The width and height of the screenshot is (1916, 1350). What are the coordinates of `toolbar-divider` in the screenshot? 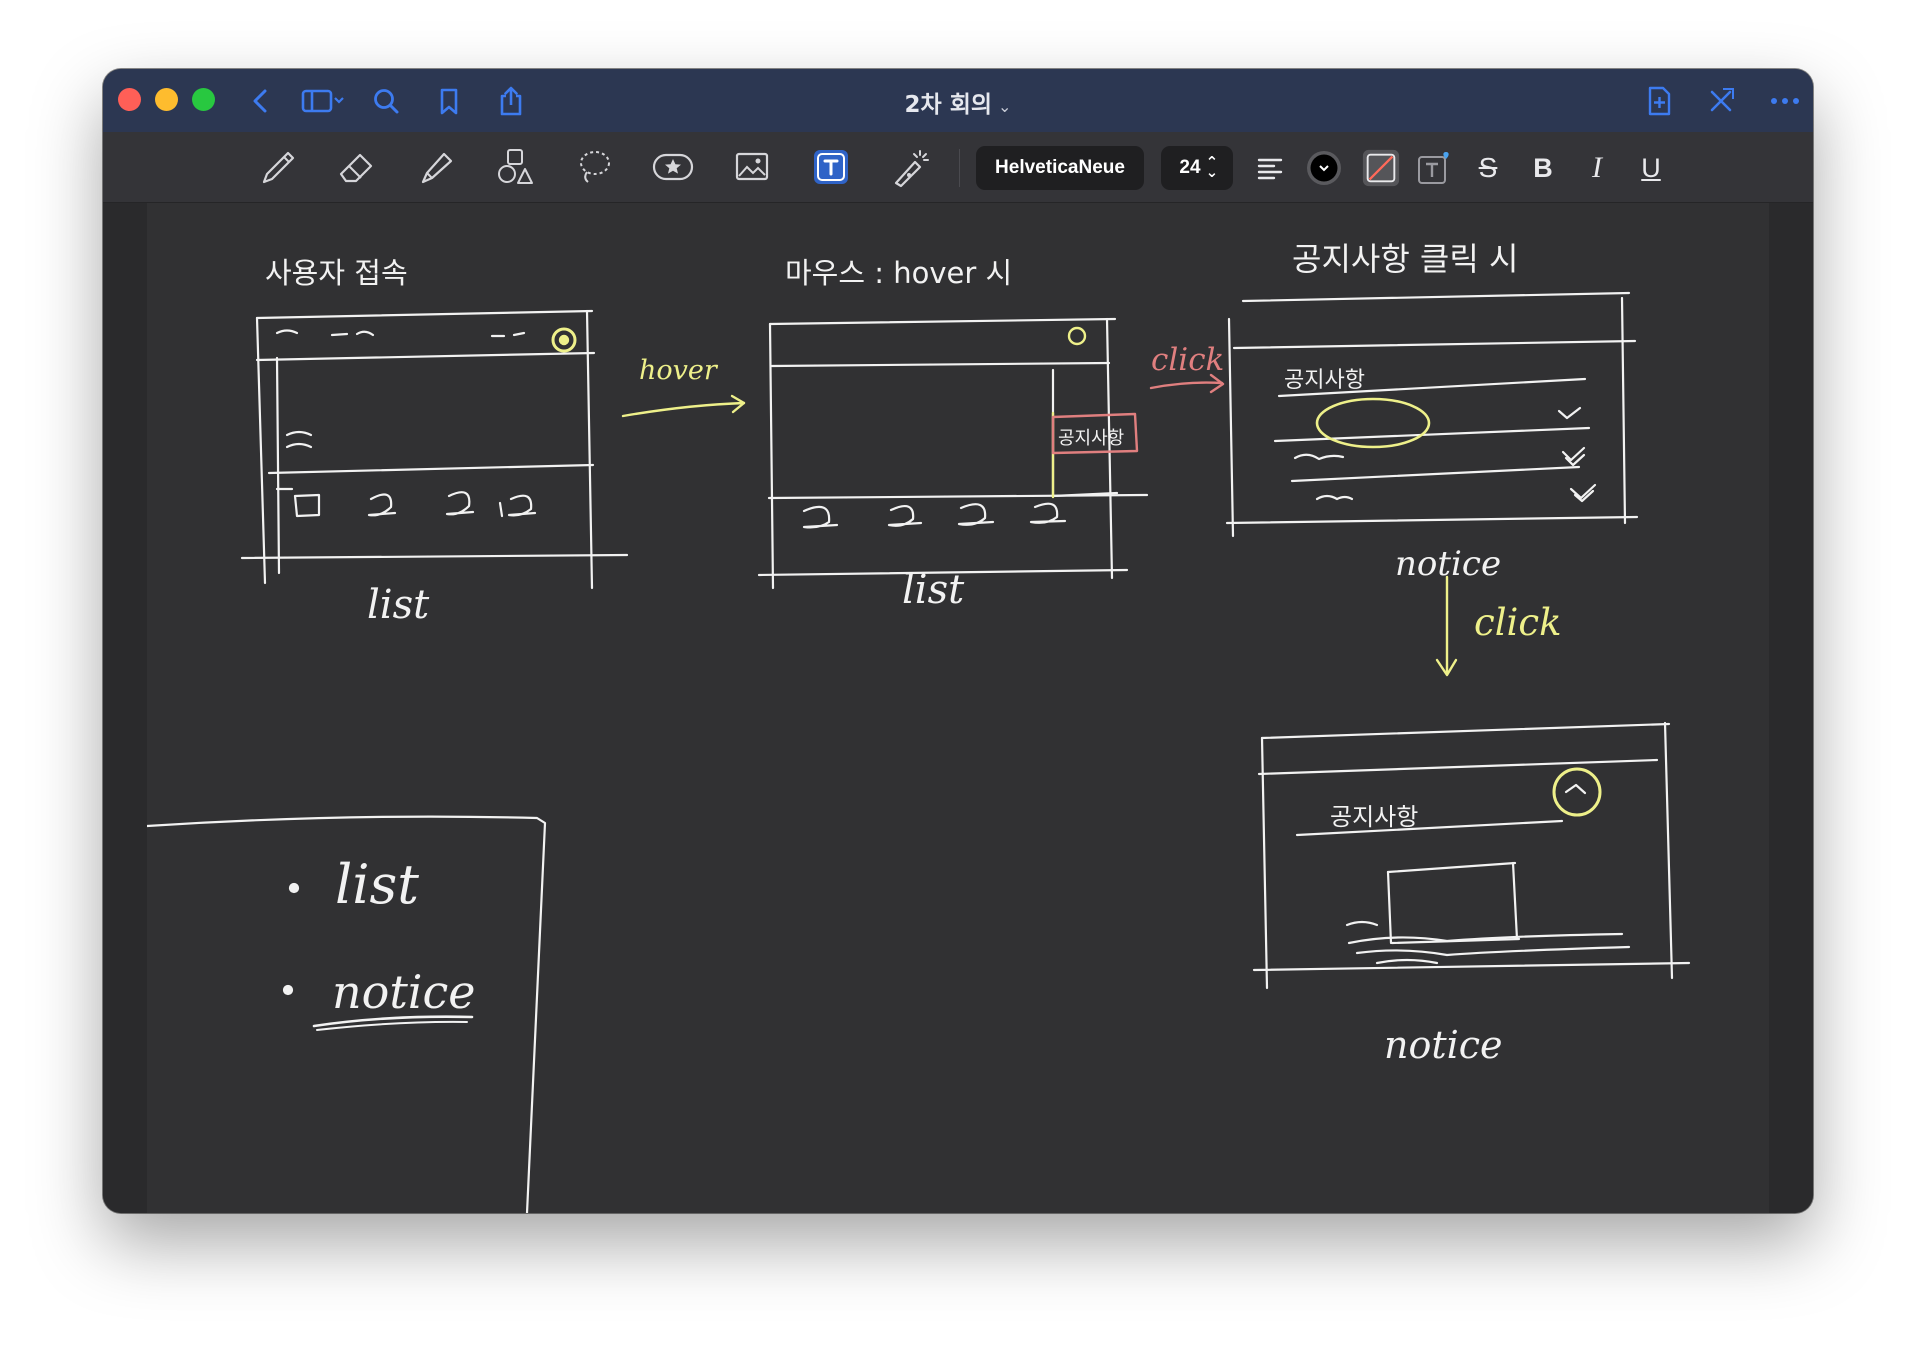 It's located at (959, 168).